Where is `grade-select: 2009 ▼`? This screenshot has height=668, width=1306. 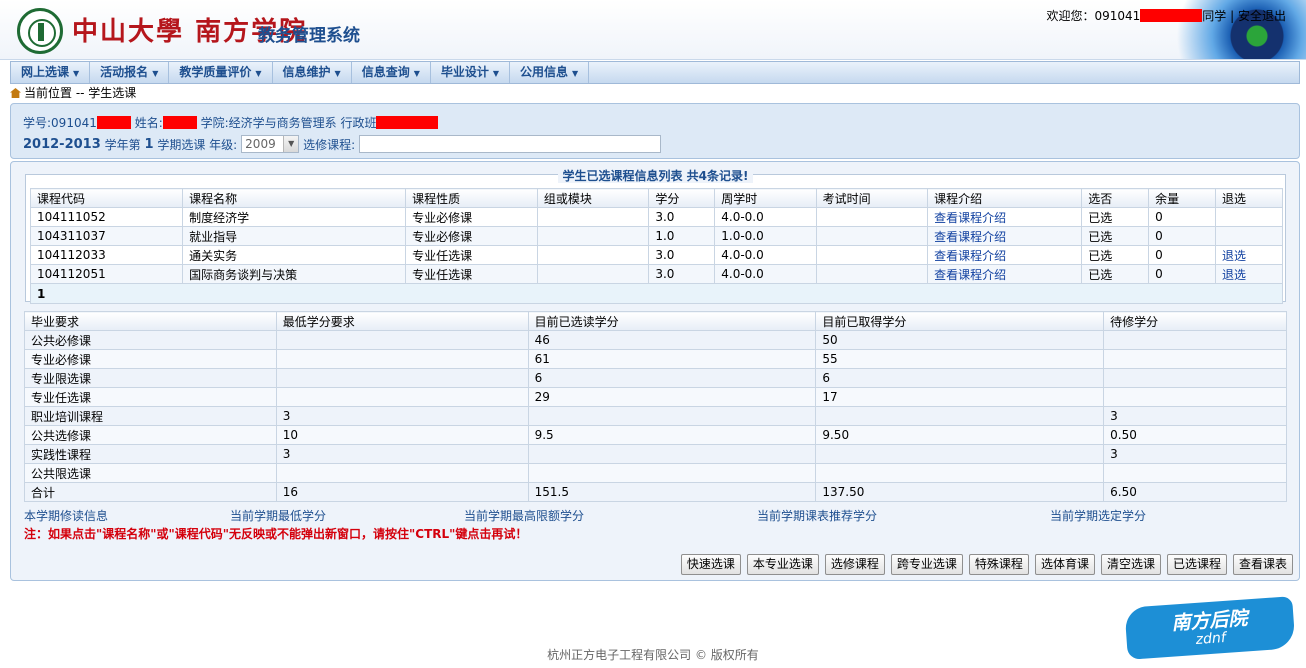 grade-select: 2009 ▼ is located at coordinates (270, 144).